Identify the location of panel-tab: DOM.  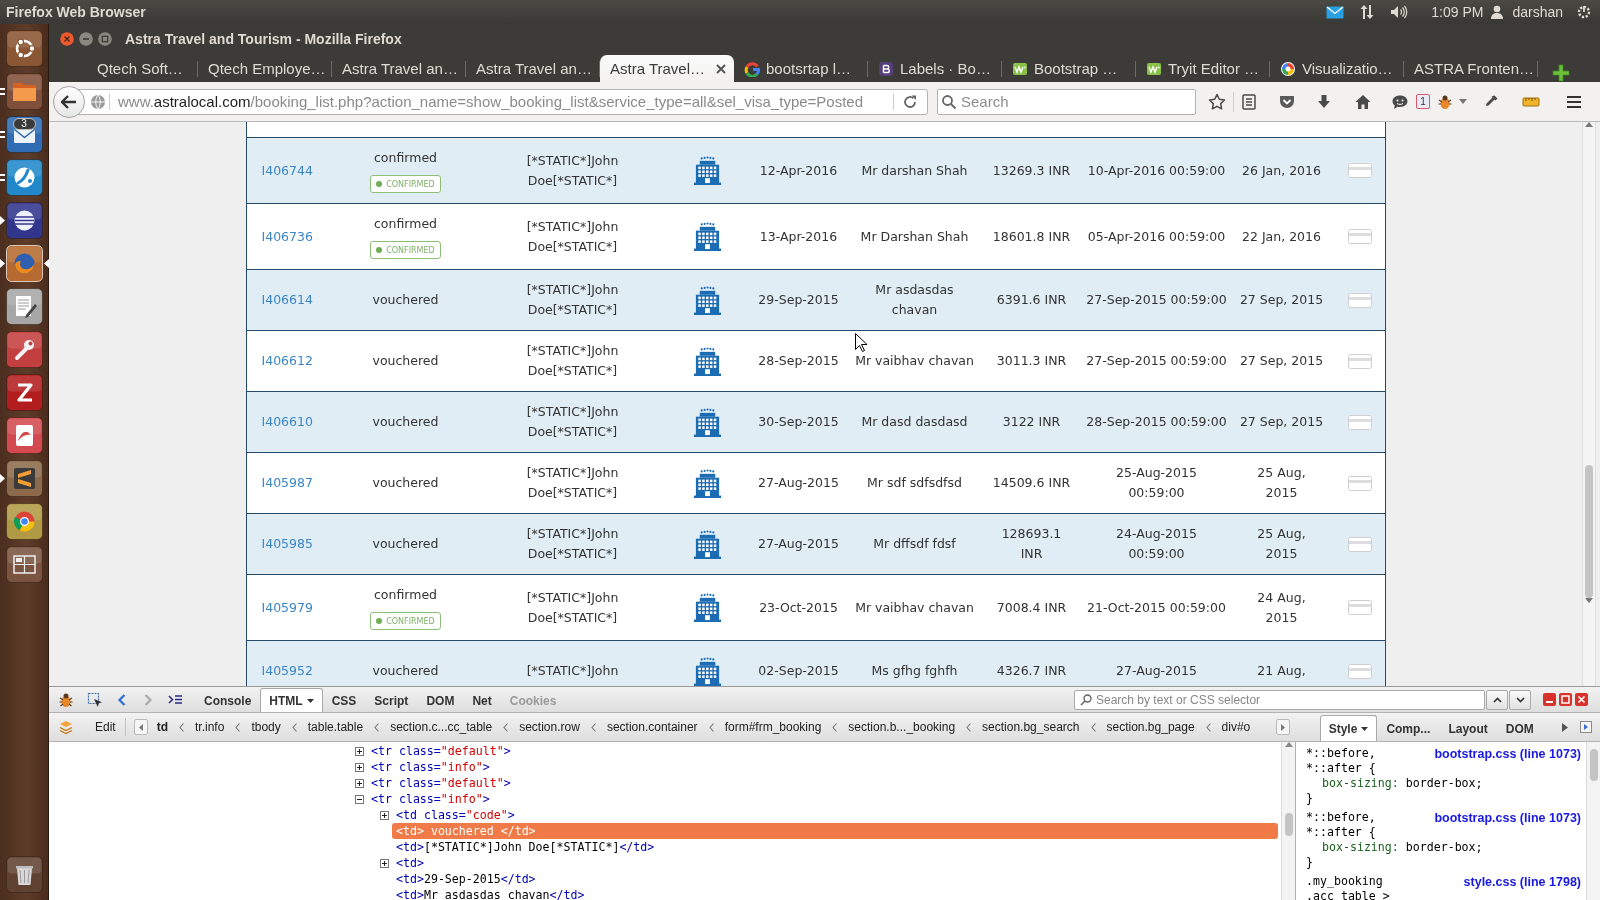
(440, 700).